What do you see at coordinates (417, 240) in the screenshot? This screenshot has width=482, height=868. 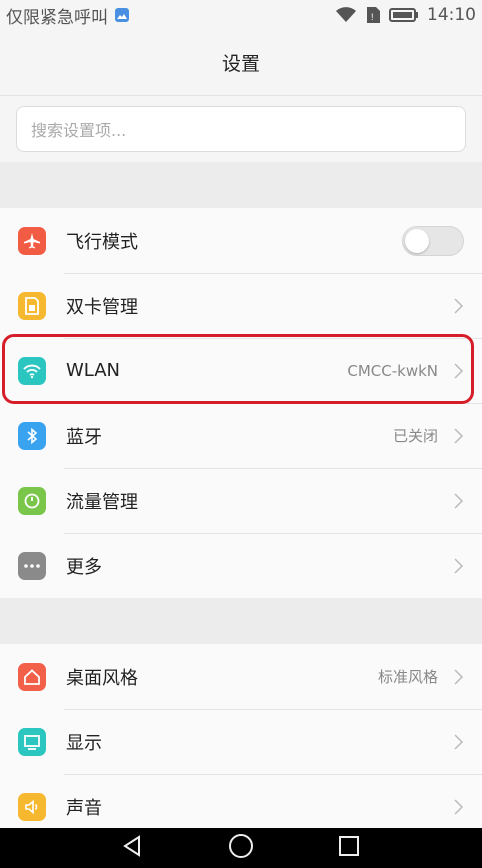 I see `toggle-knob` at bounding box center [417, 240].